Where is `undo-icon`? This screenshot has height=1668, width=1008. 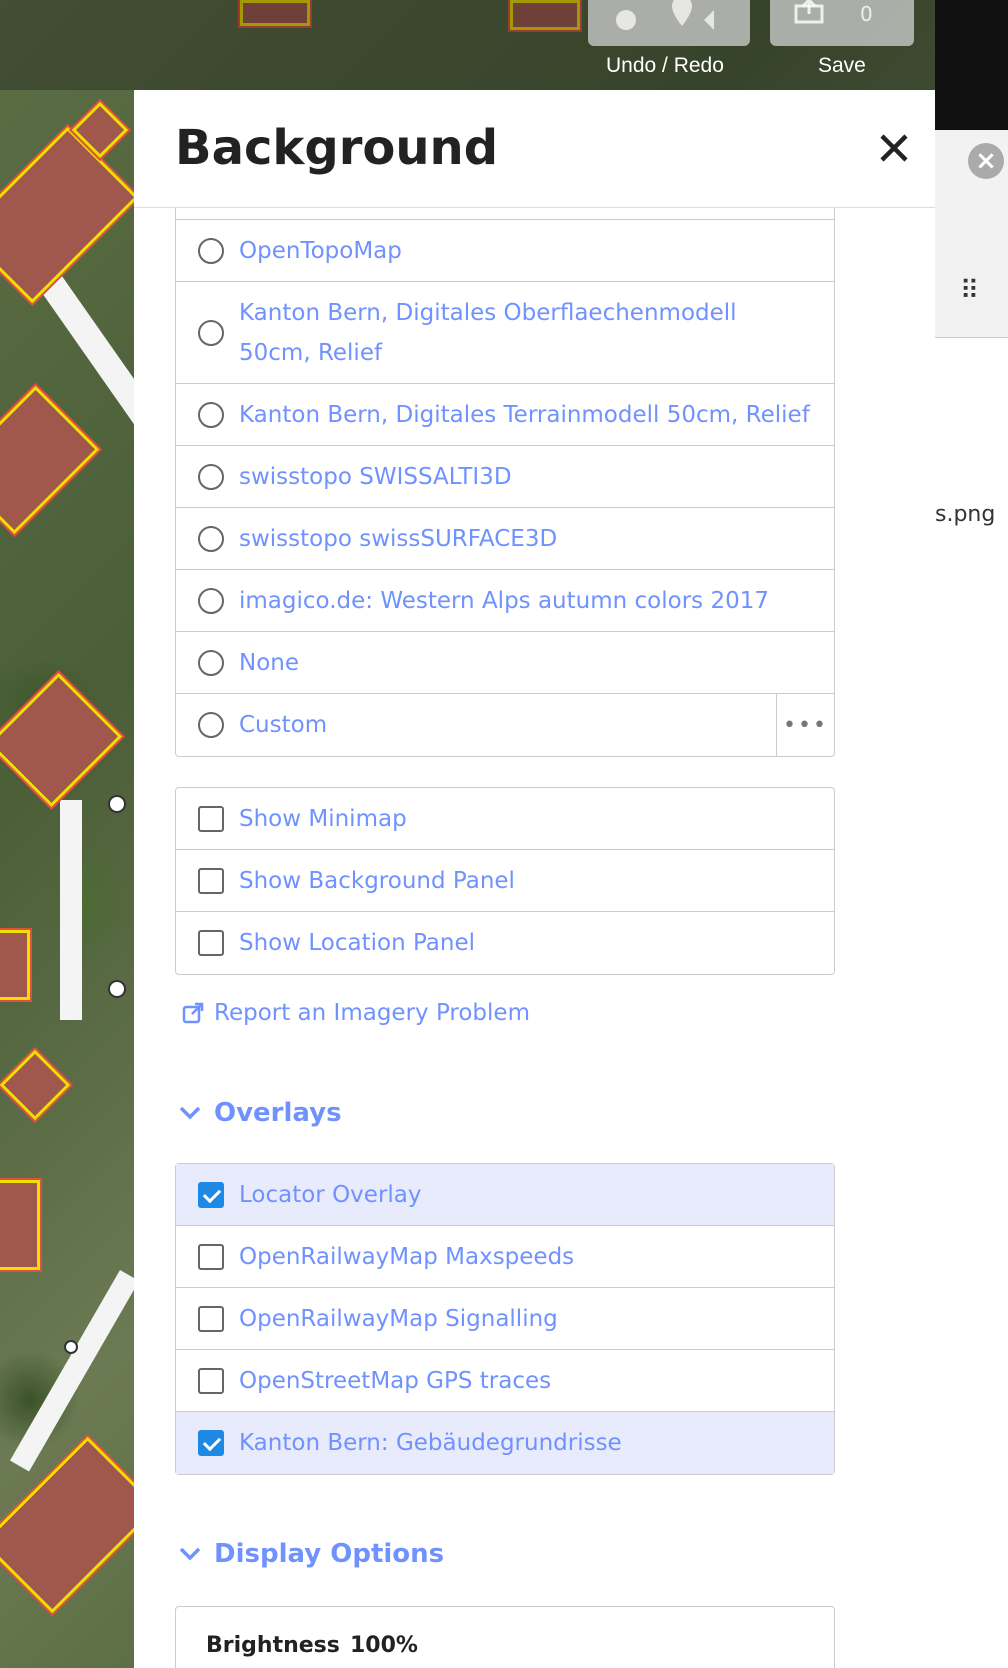 undo-icon is located at coordinates (665, 15).